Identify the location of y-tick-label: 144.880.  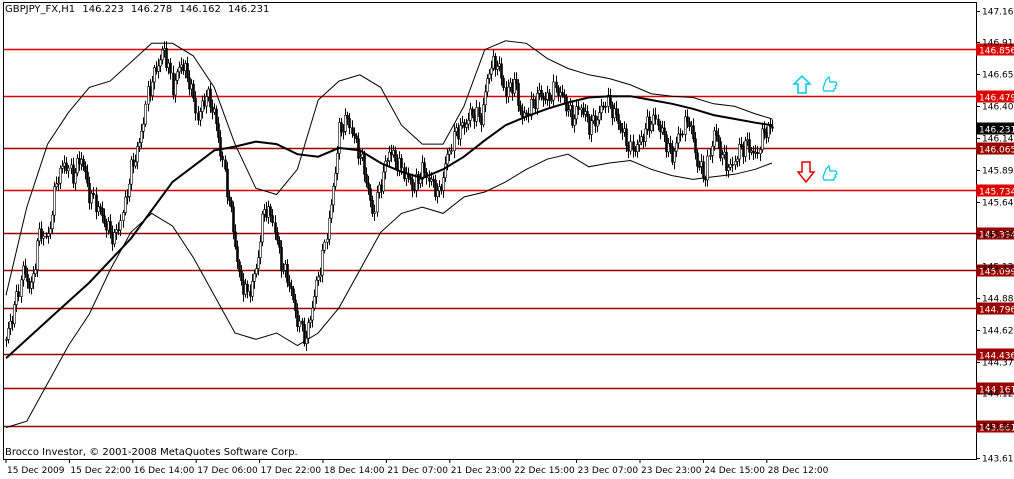
(998, 300).